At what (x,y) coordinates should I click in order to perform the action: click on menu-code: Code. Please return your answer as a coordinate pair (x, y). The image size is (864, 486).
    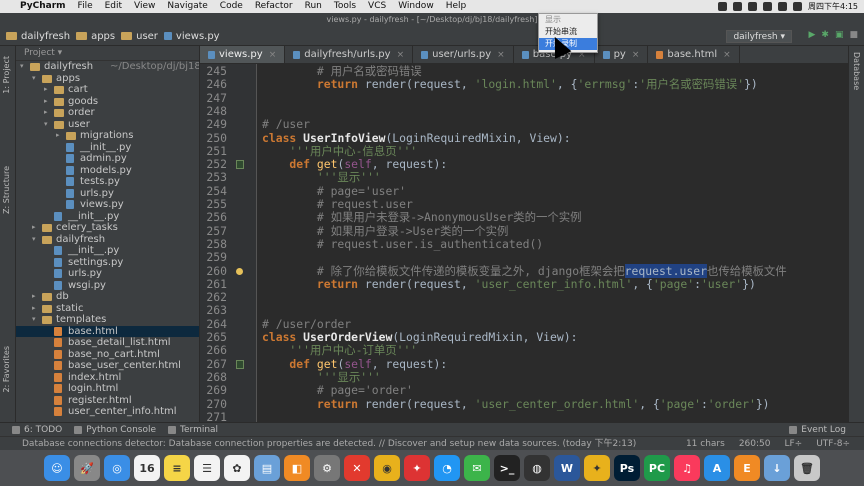
    Looking at the image, I should click on (231, 6).